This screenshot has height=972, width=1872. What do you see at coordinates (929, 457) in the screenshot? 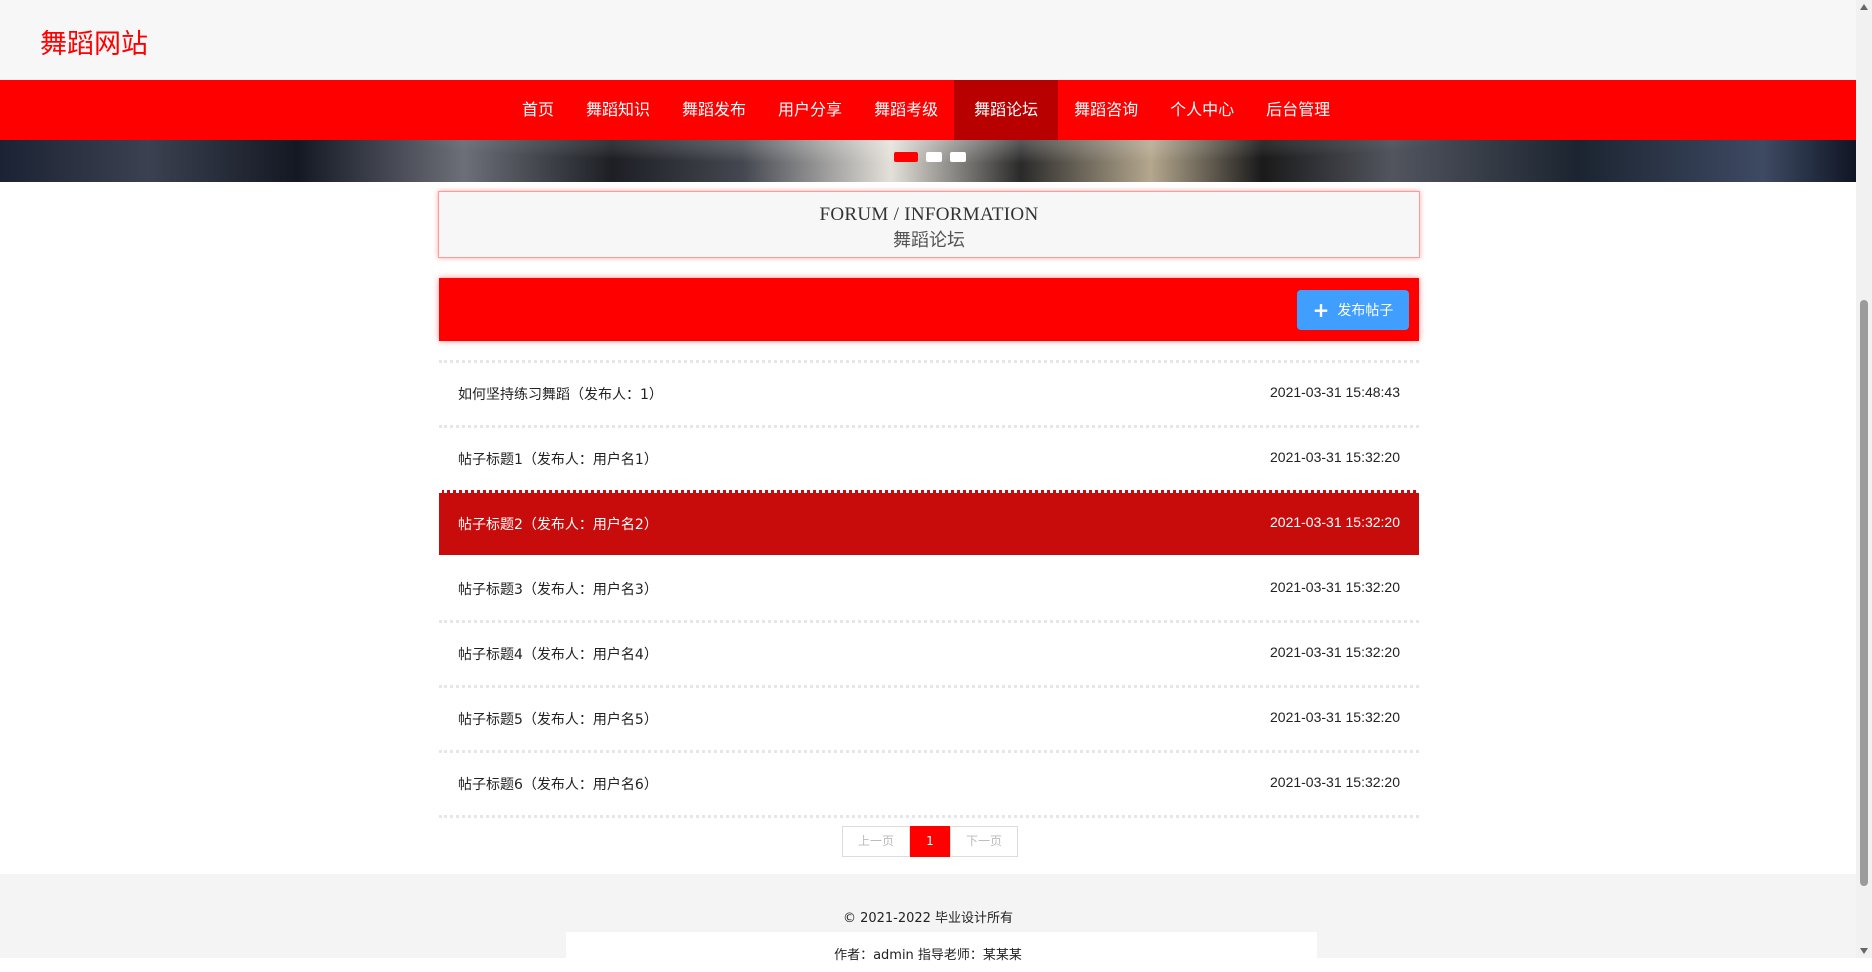
I see `post-row: 帖子标题1（发布人：用户名1） 2021-03-31 15:32:20` at bounding box center [929, 457].